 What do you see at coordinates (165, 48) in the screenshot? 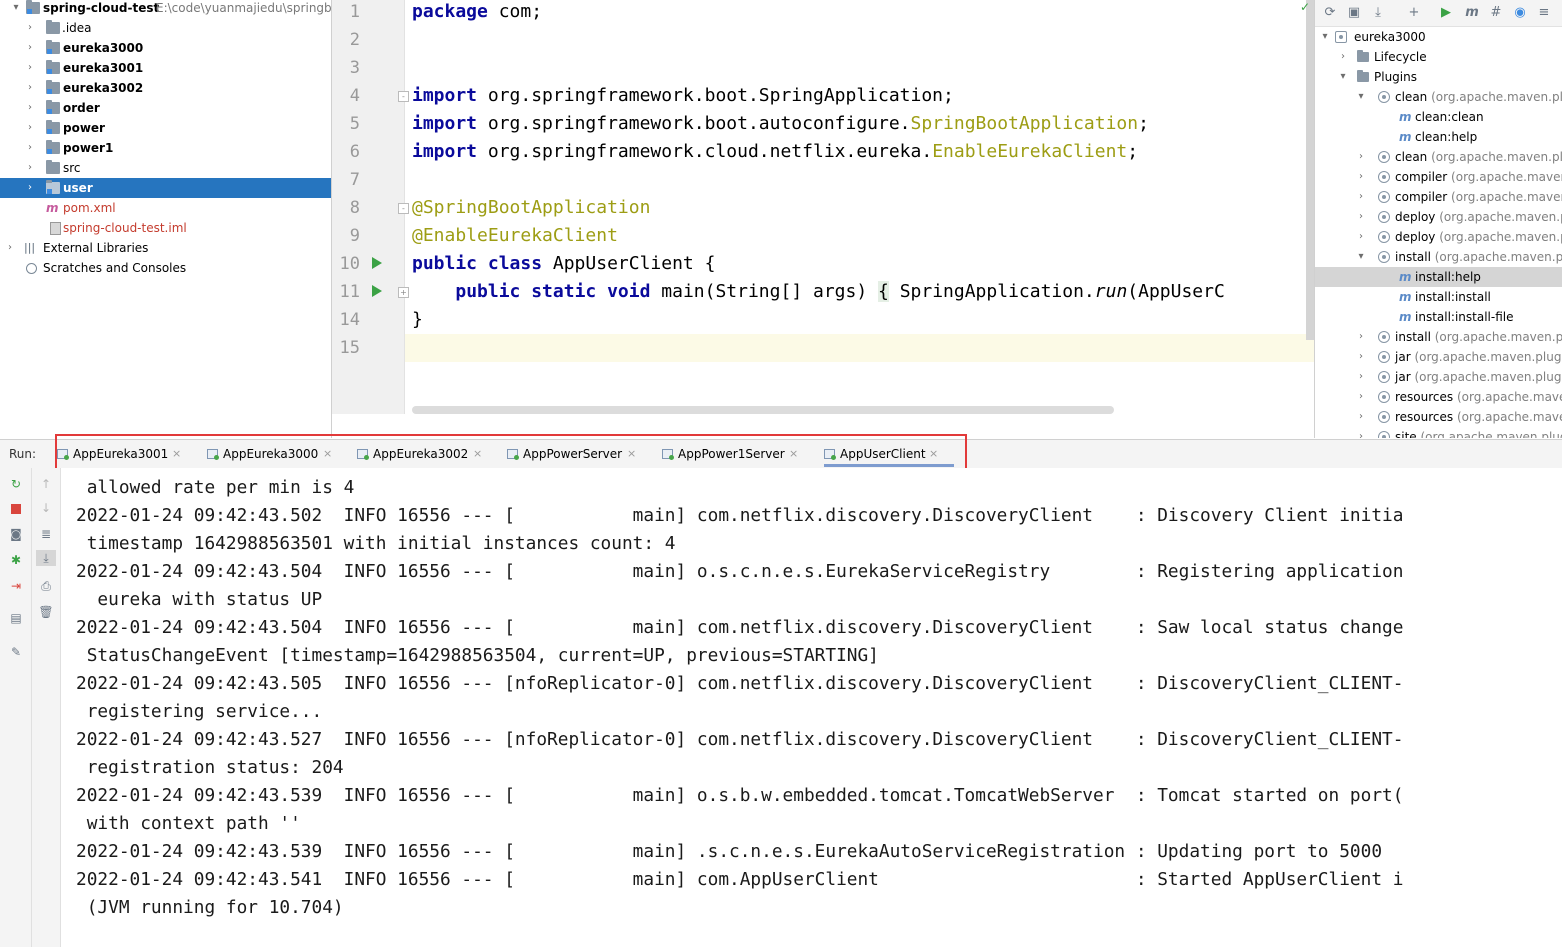
I see `tree-item-eureka3000: › eureka3000` at bounding box center [165, 48].